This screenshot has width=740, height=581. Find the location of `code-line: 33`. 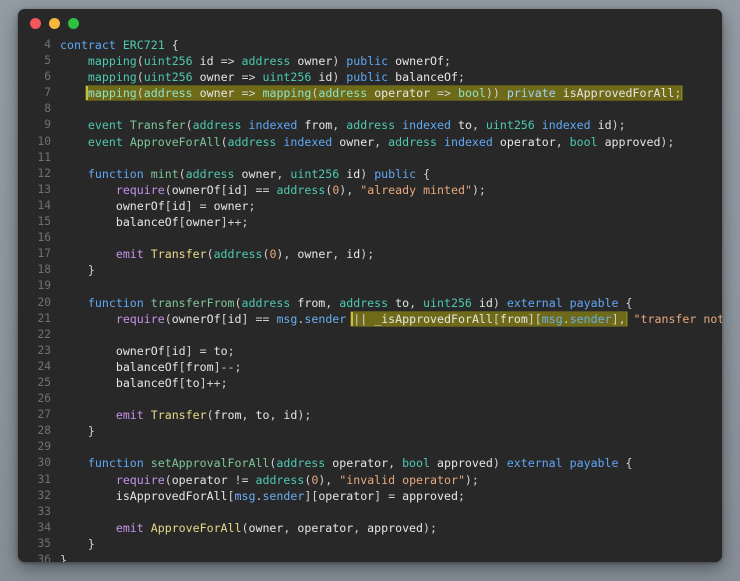

code-line: 33 is located at coordinates (370, 512).